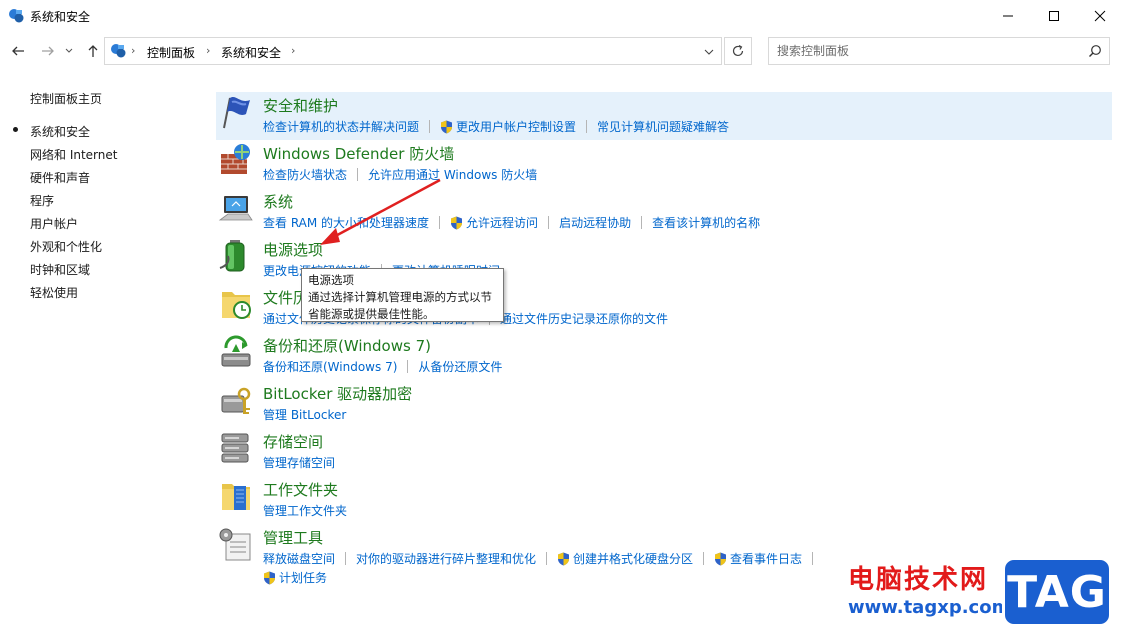 The width and height of the screenshot is (1123, 634). Describe the element at coordinates (303, 578) in the screenshot. I see `link-label: 计划任务` at that location.